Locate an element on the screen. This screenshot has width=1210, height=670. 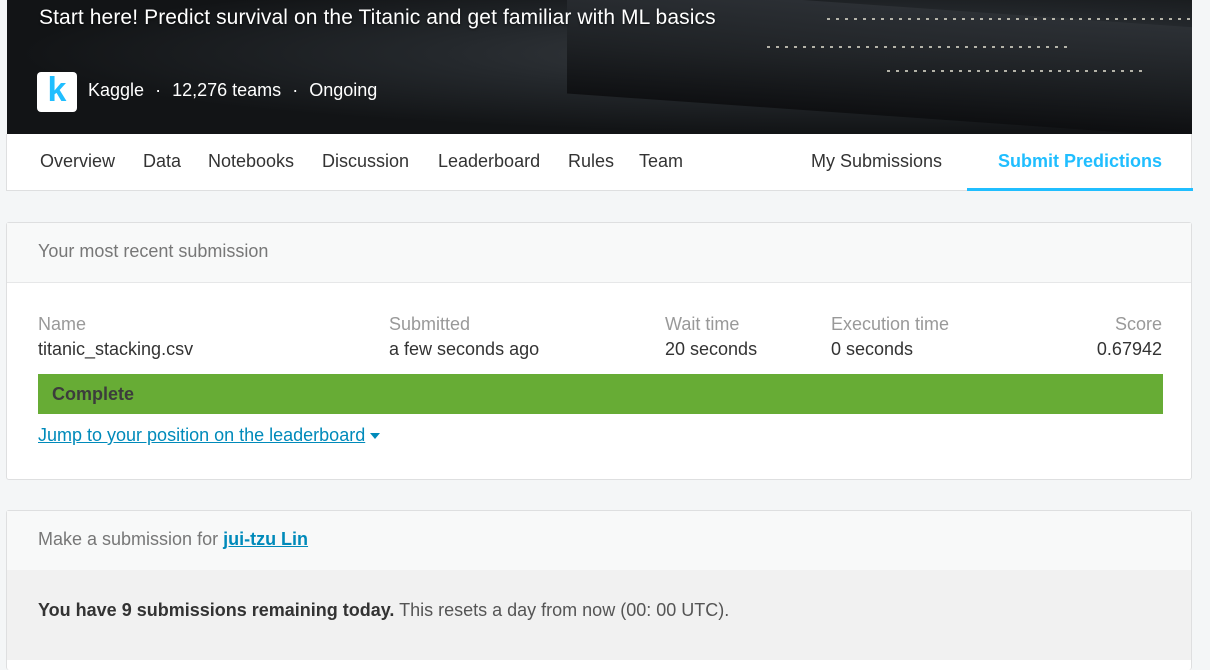
kaggle-logo-letter: k is located at coordinates (57, 90).